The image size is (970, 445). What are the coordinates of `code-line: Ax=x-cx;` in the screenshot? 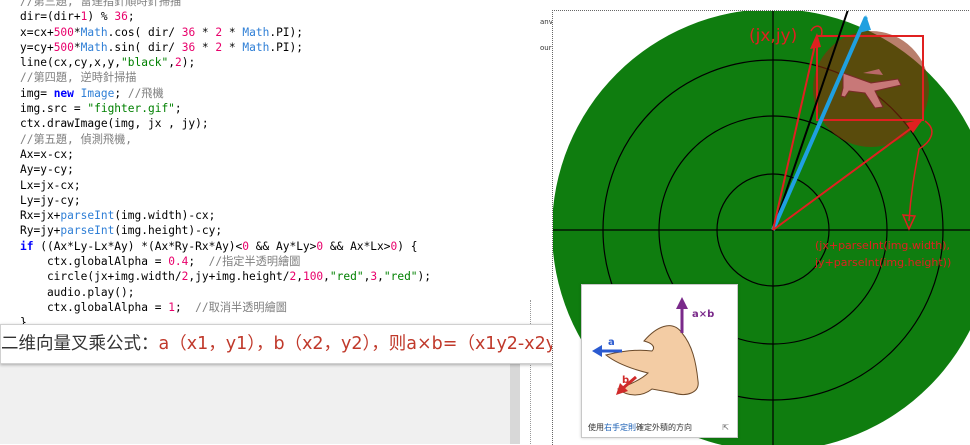 It's located at (47, 154).